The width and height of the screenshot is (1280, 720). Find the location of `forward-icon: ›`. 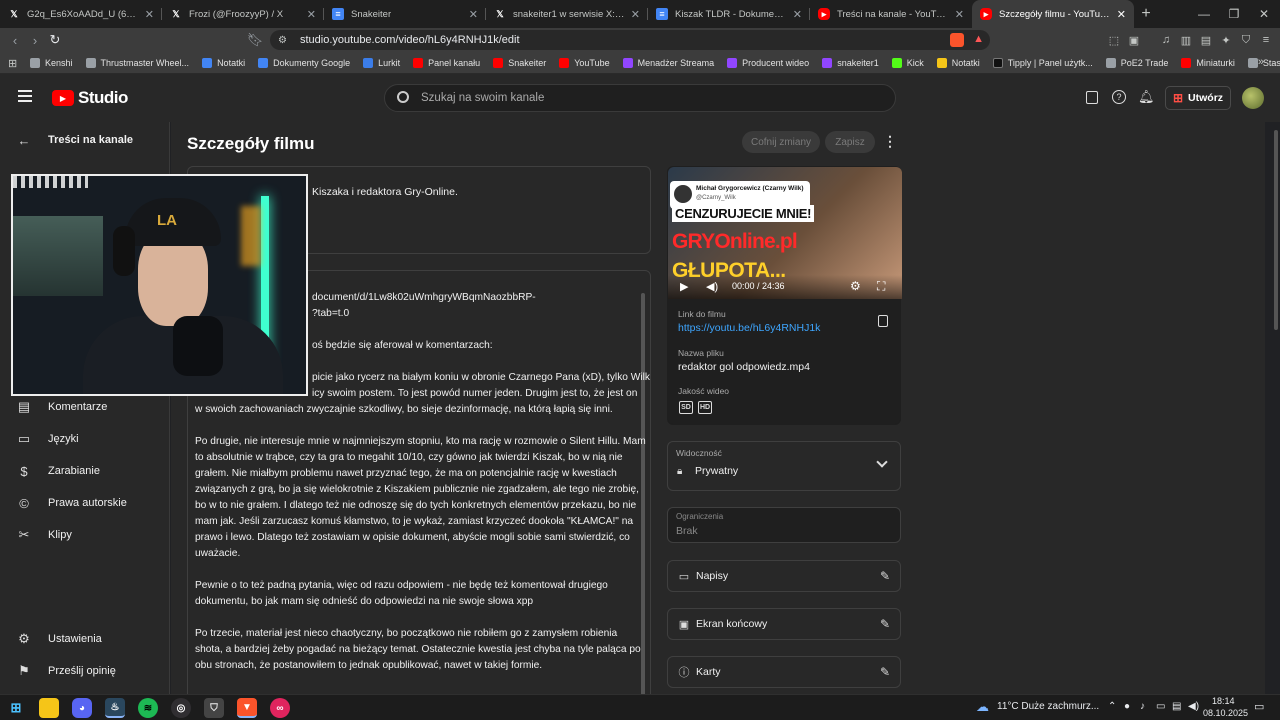

forward-icon: › is located at coordinates (35, 40).